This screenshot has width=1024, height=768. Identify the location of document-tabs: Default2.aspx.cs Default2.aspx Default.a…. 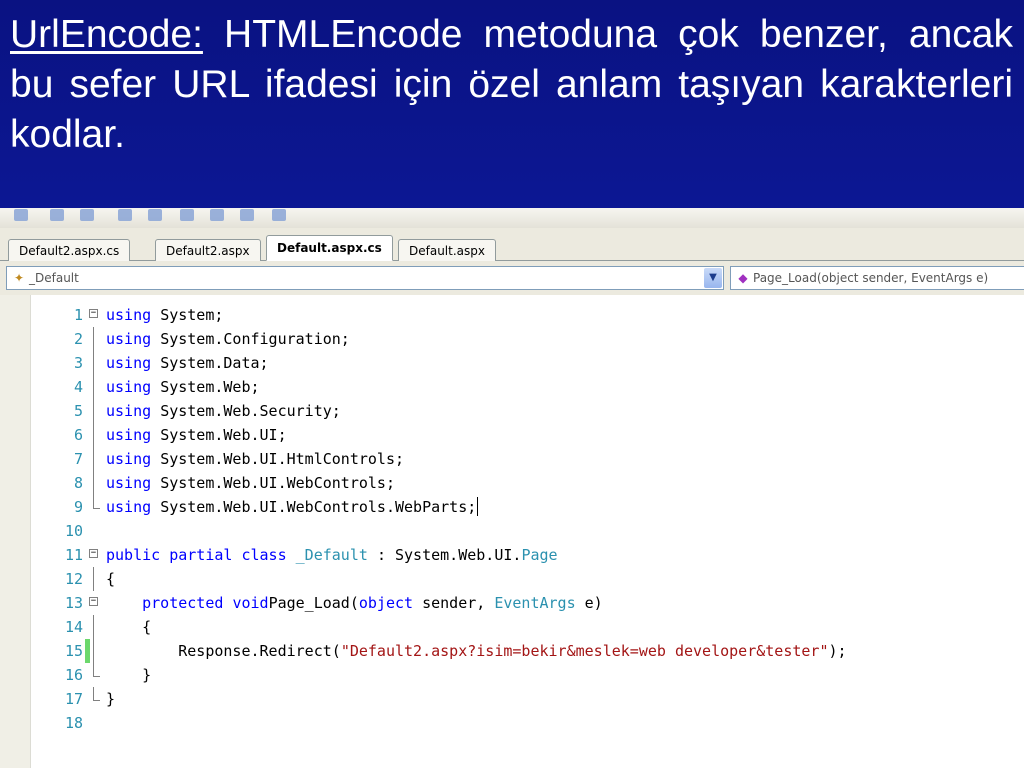
(512, 244).